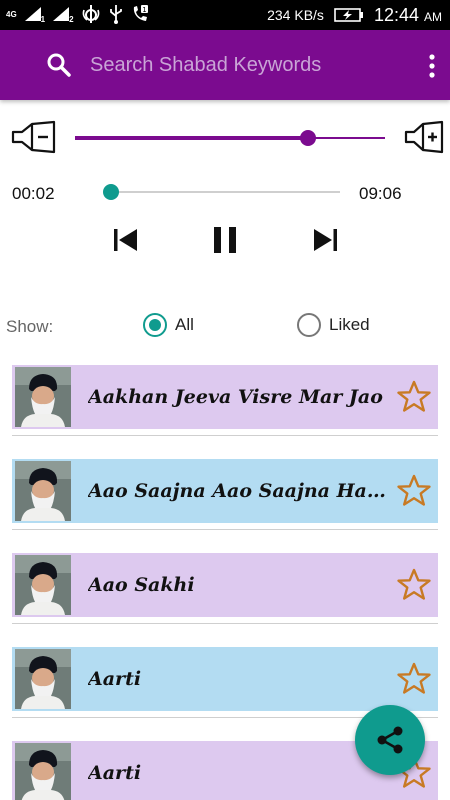 The height and width of the screenshot is (800, 450). I want to click on skip-previous-icon, so click(126, 240).